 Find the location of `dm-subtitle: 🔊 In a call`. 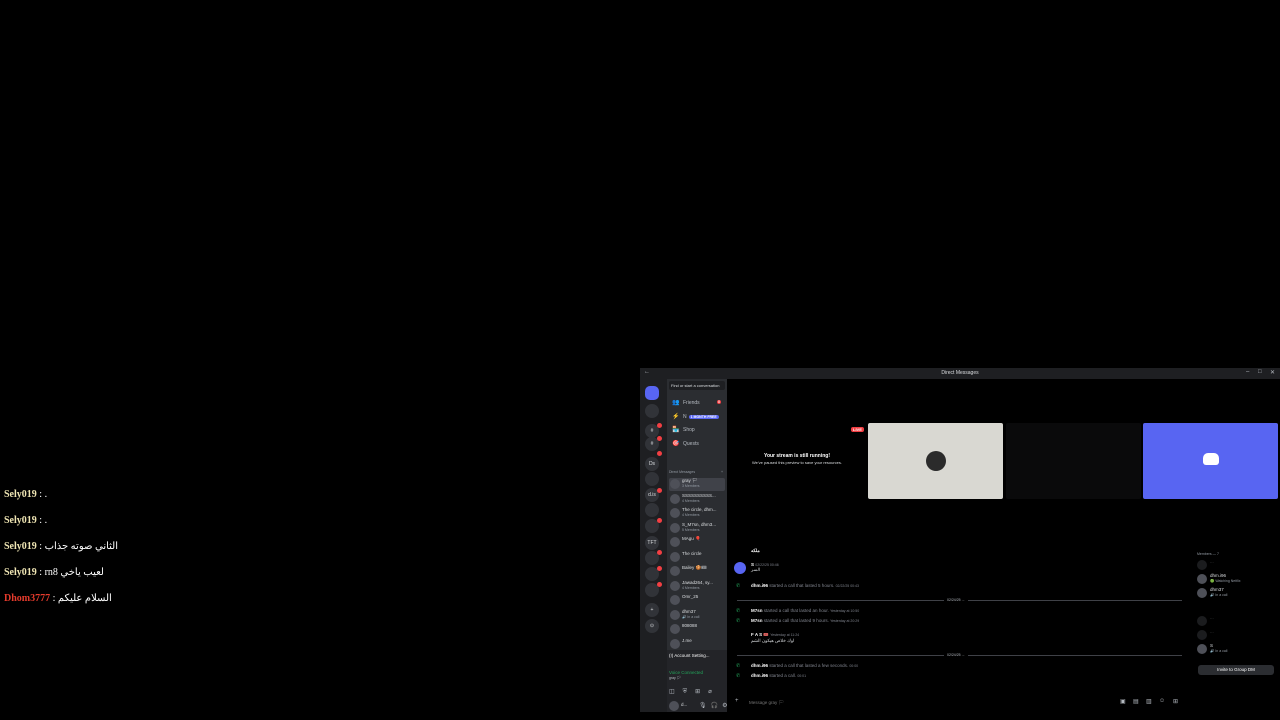

dm-subtitle: 🔊 In a call is located at coordinates (691, 616).